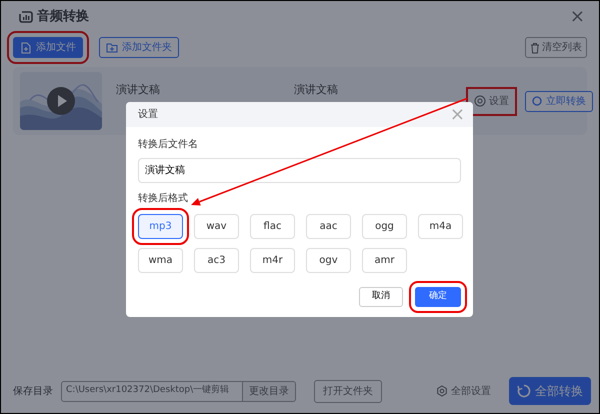  Describe the element at coordinates (348, 391) in the screenshot. I see `open-folder-button: 打开文件夹` at that location.